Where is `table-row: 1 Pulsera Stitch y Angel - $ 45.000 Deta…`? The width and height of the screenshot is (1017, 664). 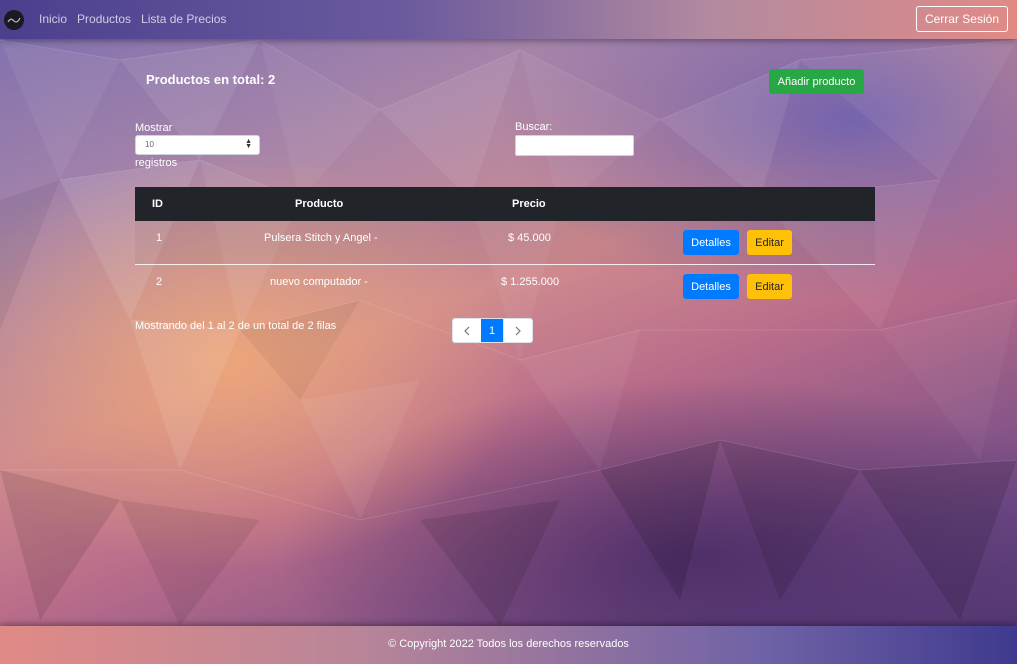 table-row: 1 Pulsera Stitch y Angel - $ 45.000 Deta… is located at coordinates (505, 243).